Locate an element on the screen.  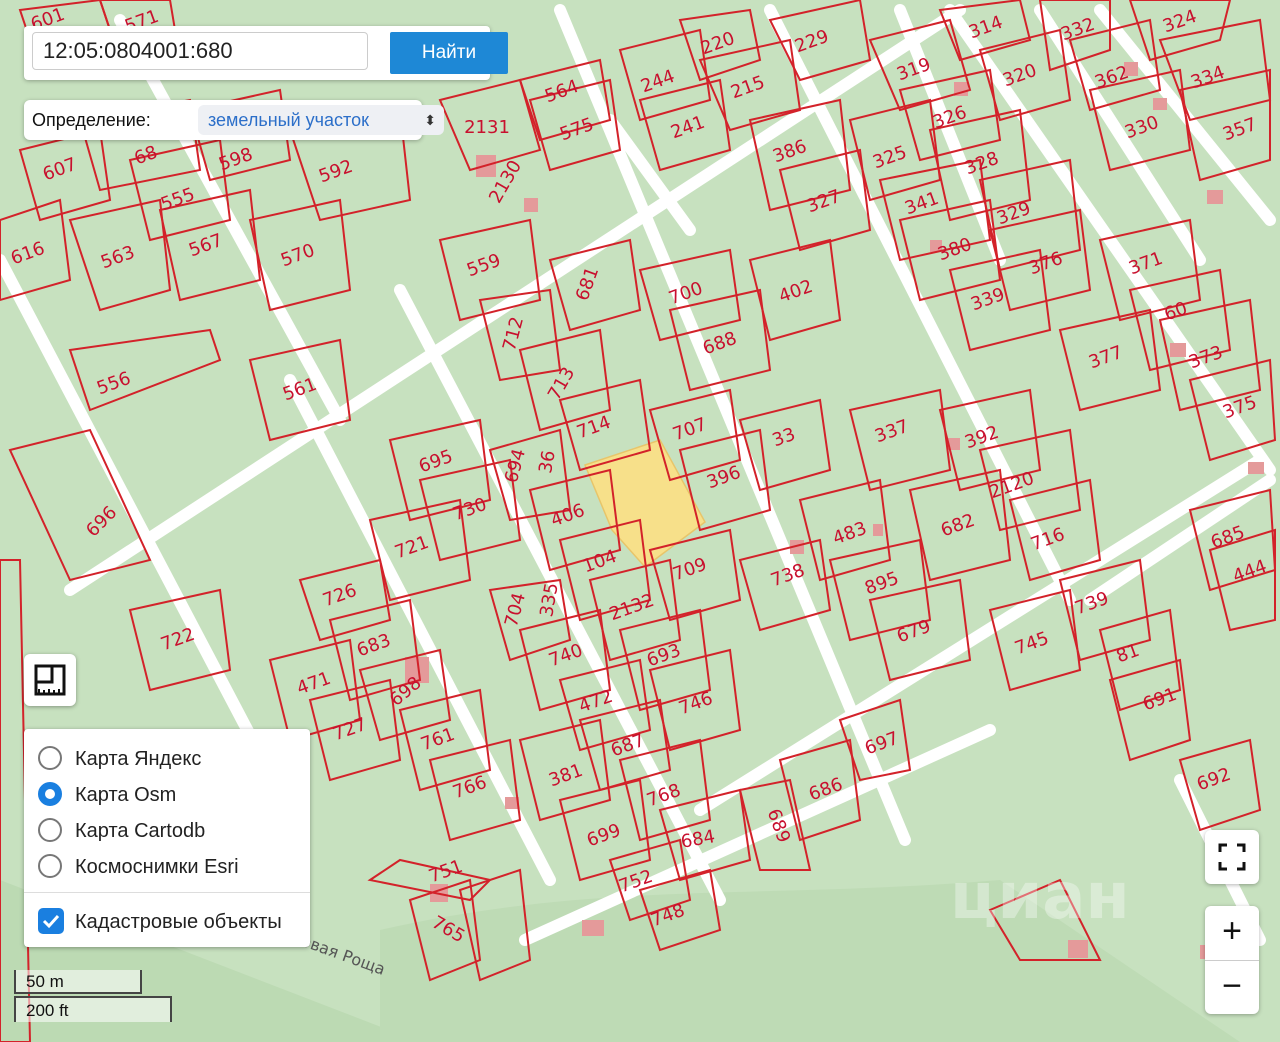
definition-selected-value: земельный участок is located at coordinates (288, 120).